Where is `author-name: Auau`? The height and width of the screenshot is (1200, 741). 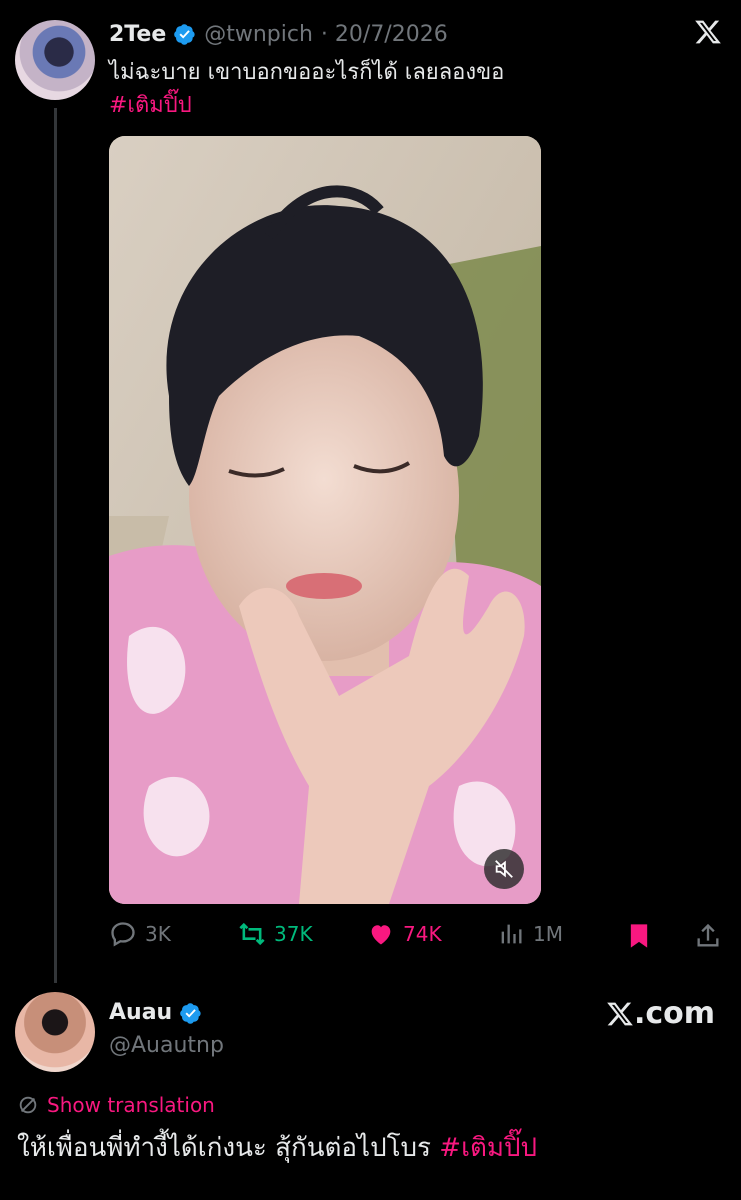
author-name: Auau is located at coordinates (140, 1012).